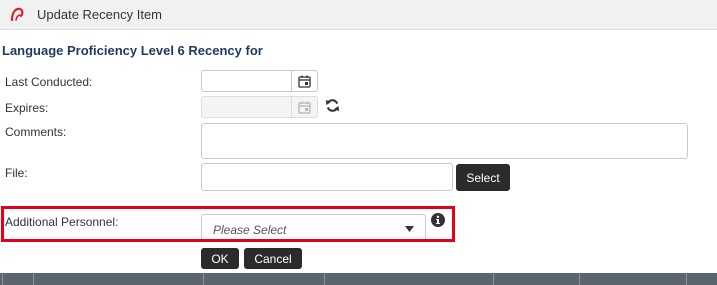 This screenshot has height=285, width=717. What do you see at coordinates (273, 258) in the screenshot?
I see `cancel-button: Cancel` at bounding box center [273, 258].